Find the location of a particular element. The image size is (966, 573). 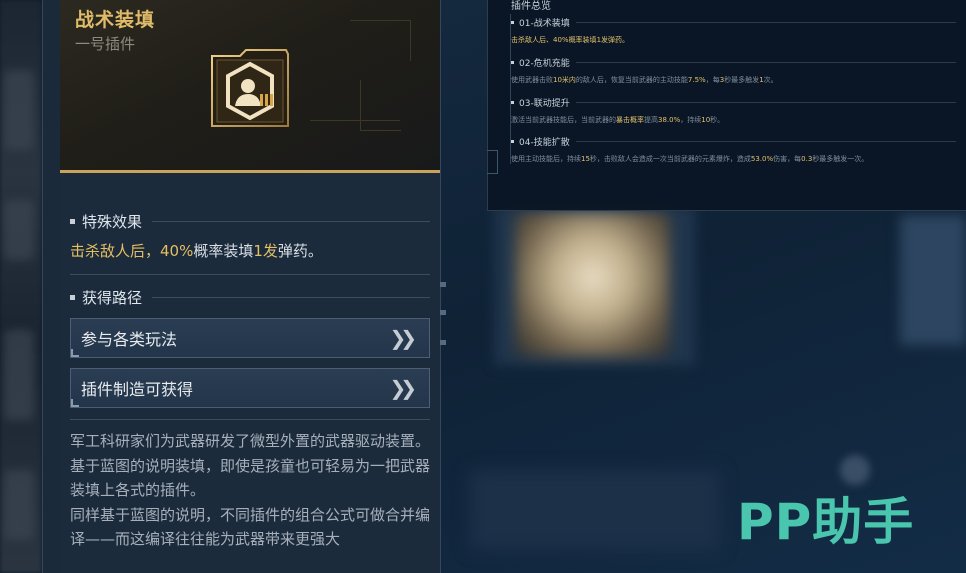

background-blur-portrait is located at coordinates (592, 284).